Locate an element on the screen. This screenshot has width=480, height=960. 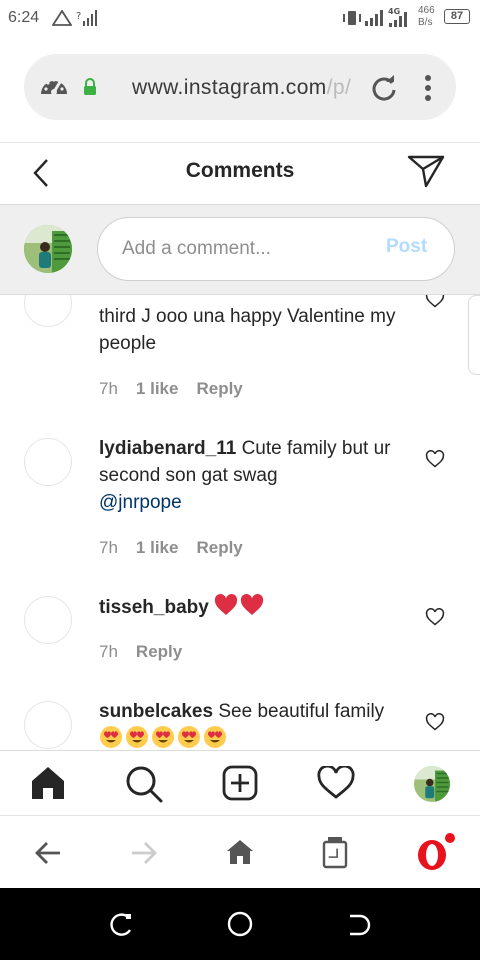
alert-triangle-icon is located at coordinates (62, 18).